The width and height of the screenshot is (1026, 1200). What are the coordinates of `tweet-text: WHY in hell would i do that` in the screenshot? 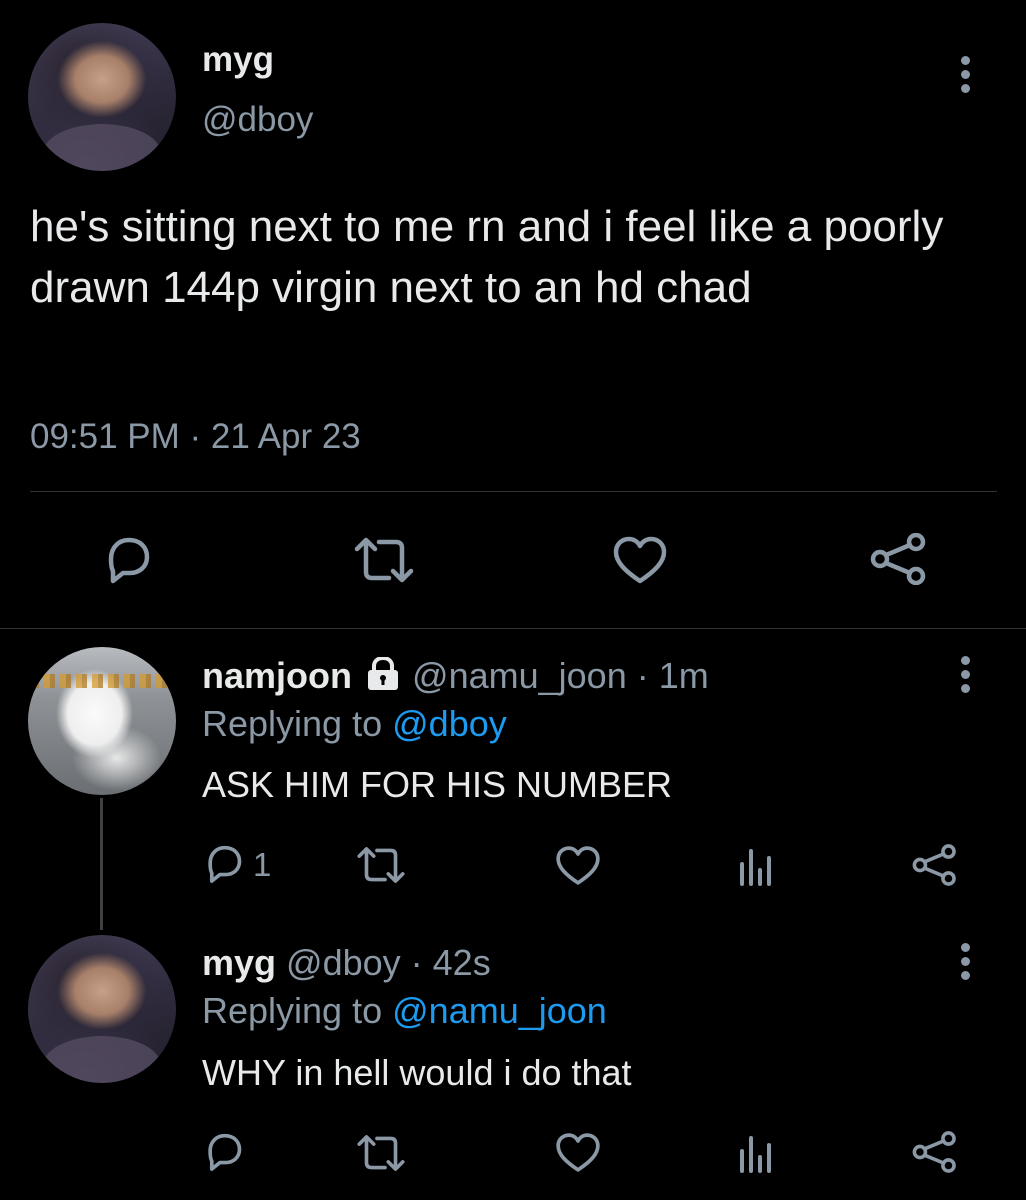 It's located at (417, 1072).